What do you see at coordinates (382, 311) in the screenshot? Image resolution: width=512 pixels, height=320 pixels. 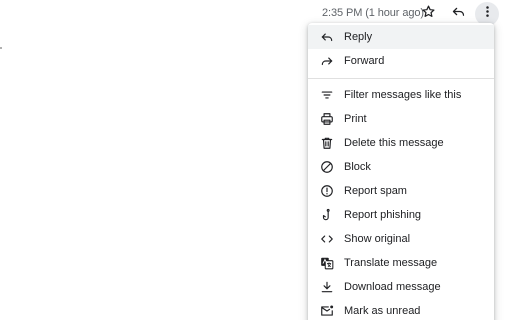 I see `menu-item-label: Mark as unread` at bounding box center [382, 311].